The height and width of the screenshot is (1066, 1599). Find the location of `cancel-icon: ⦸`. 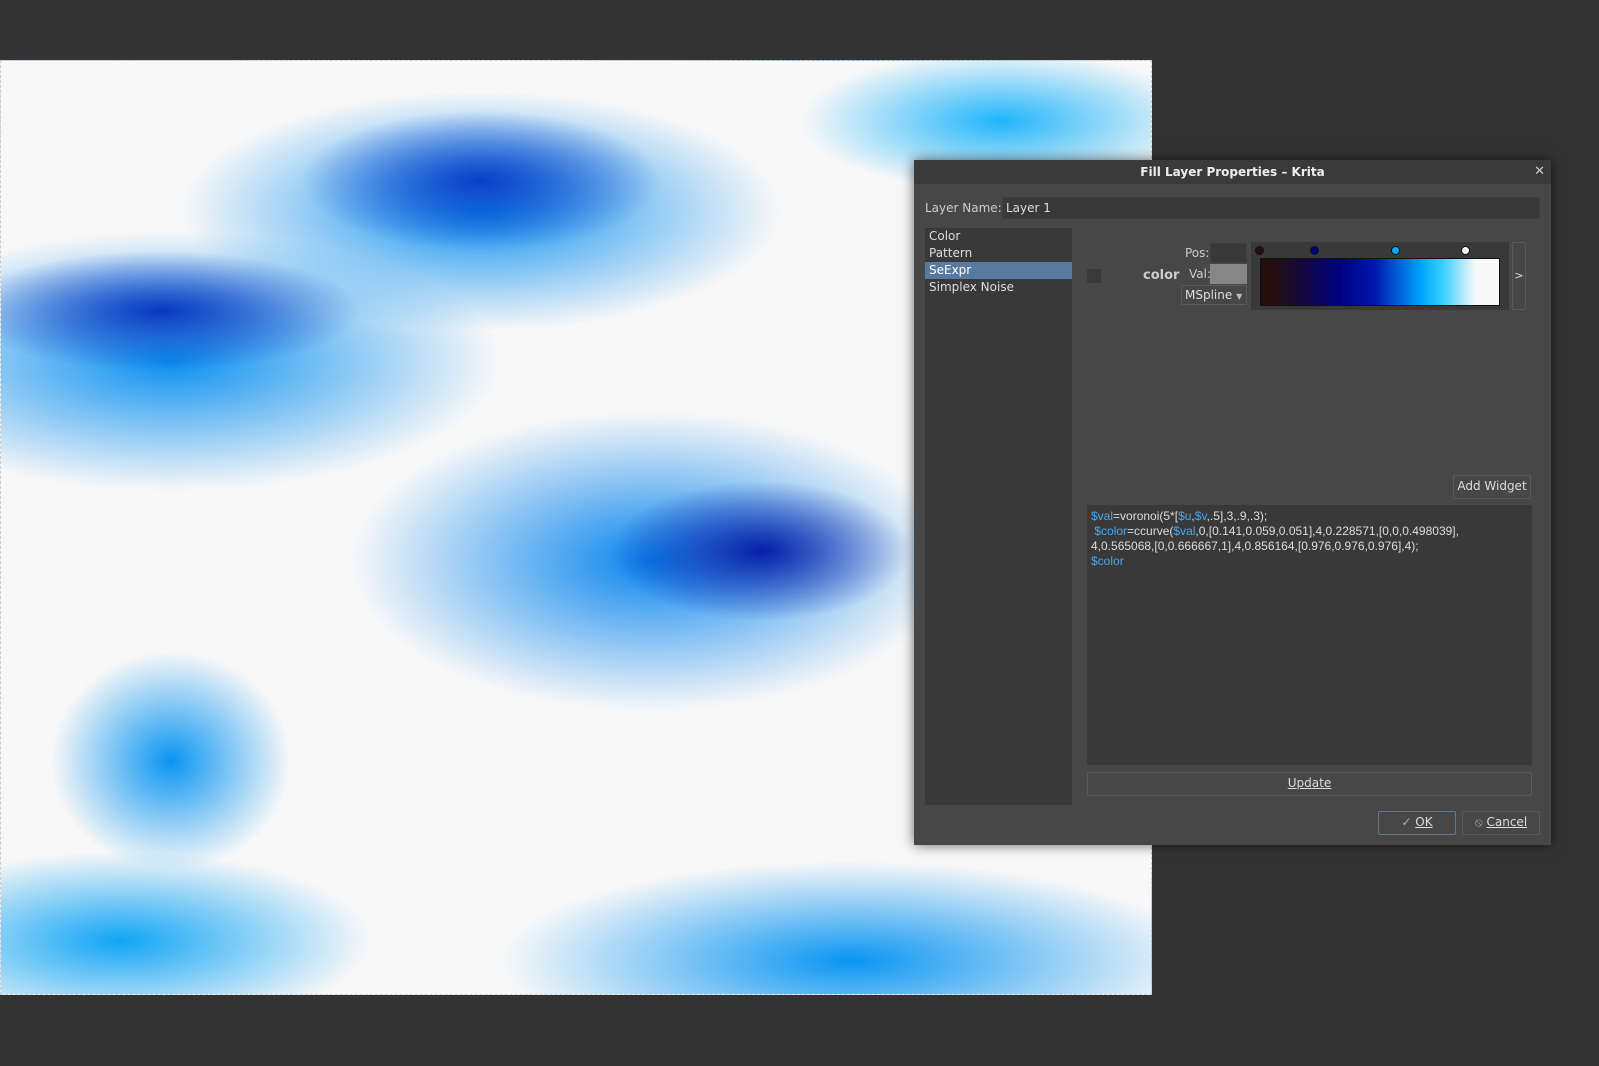

cancel-icon: ⦸ is located at coordinates (1478, 822).